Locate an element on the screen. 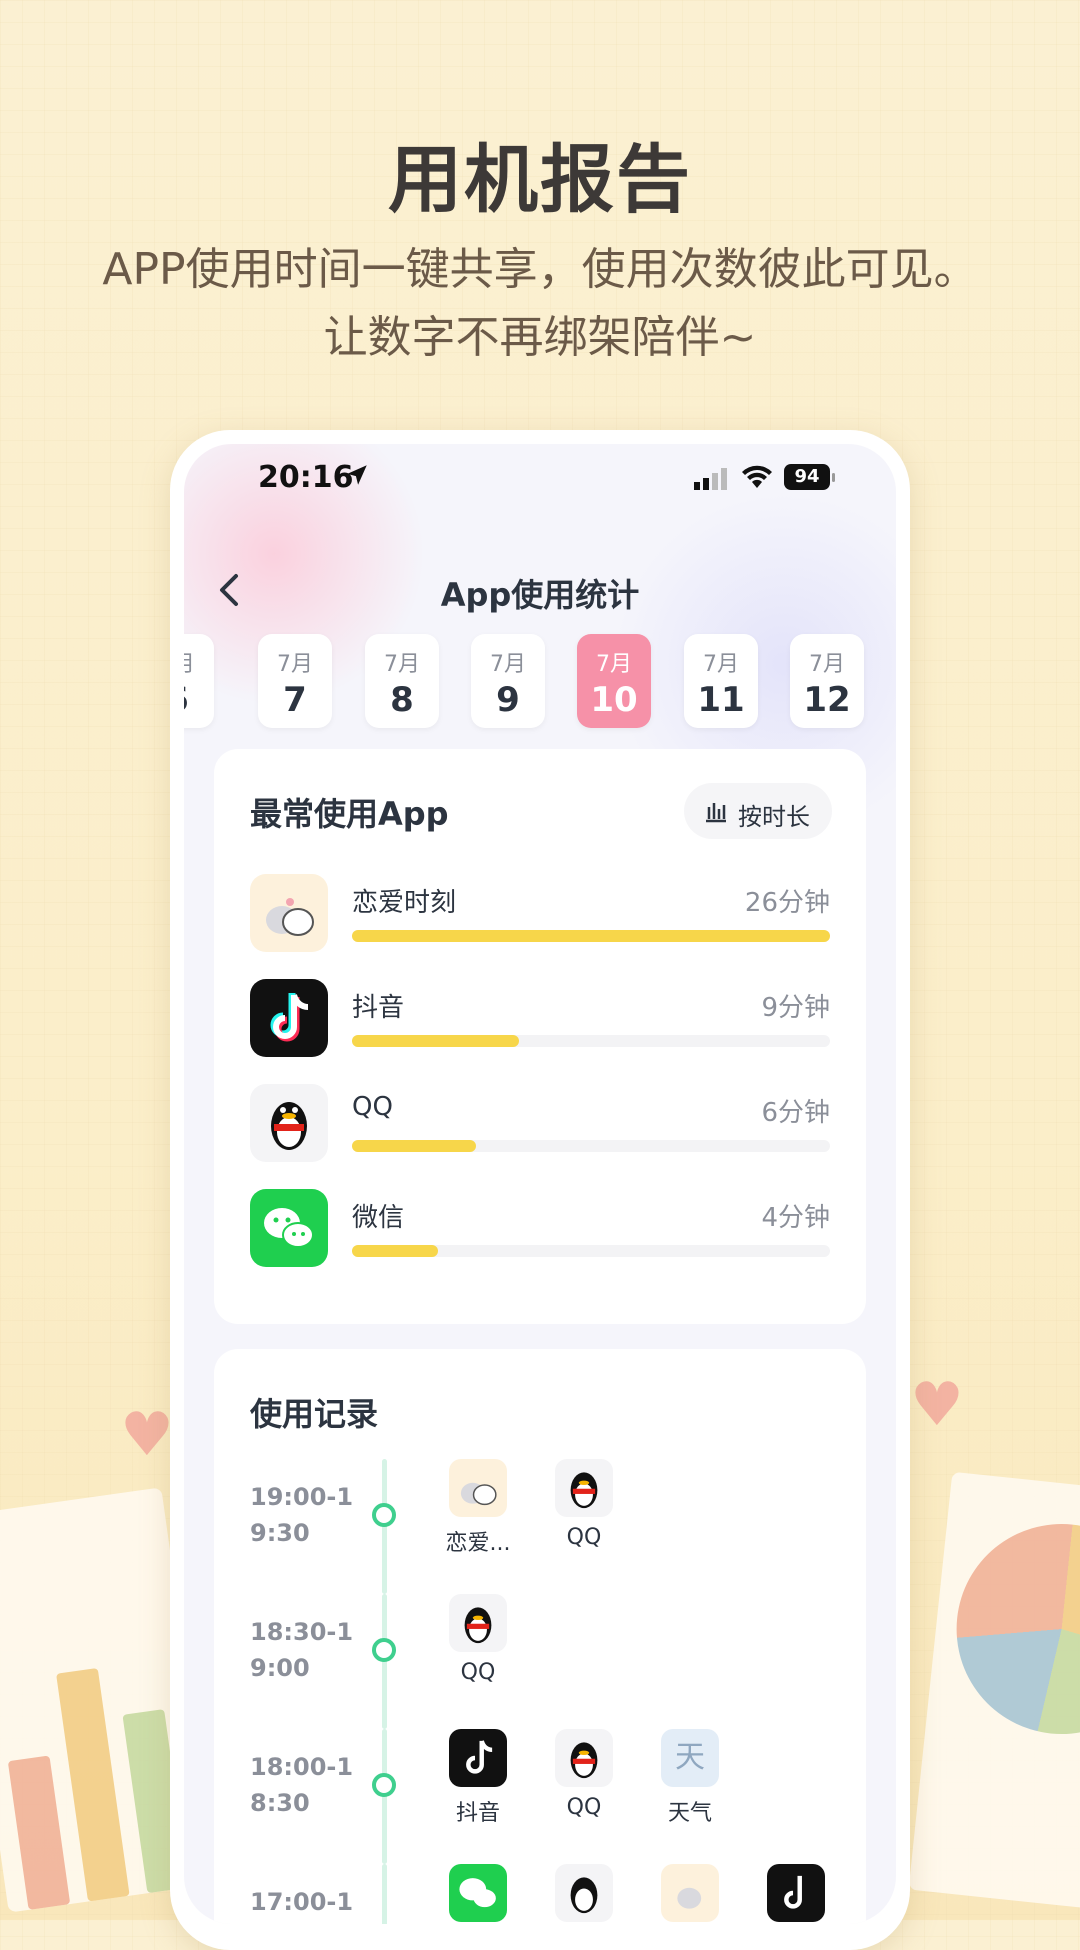 The height and width of the screenshot is (1950, 1080). record-time-line1: 18:00-1 is located at coordinates (302, 1767).